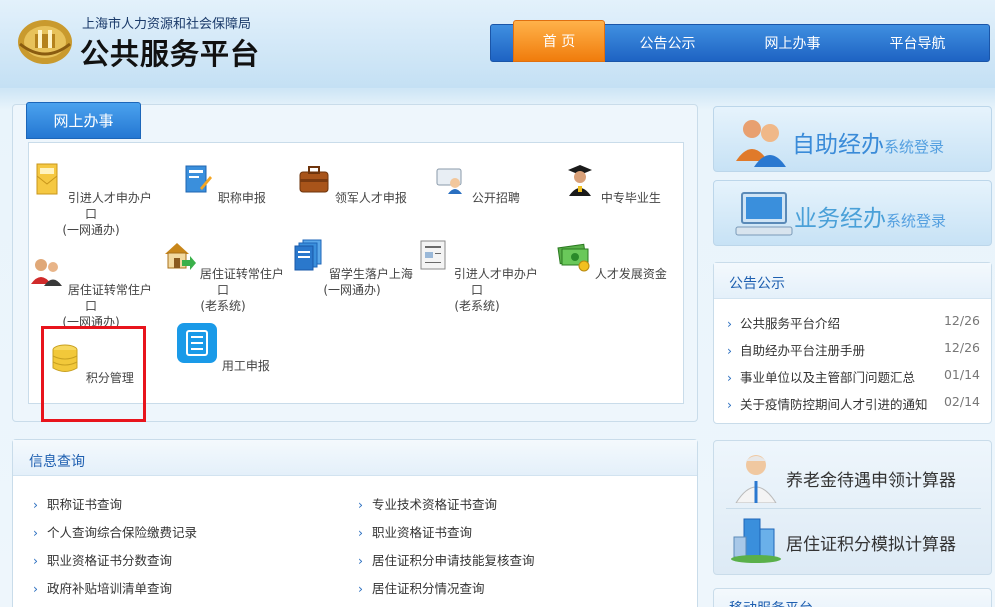  I want to click on info-link-title-cert: › 职称证书查询, so click(77, 503).